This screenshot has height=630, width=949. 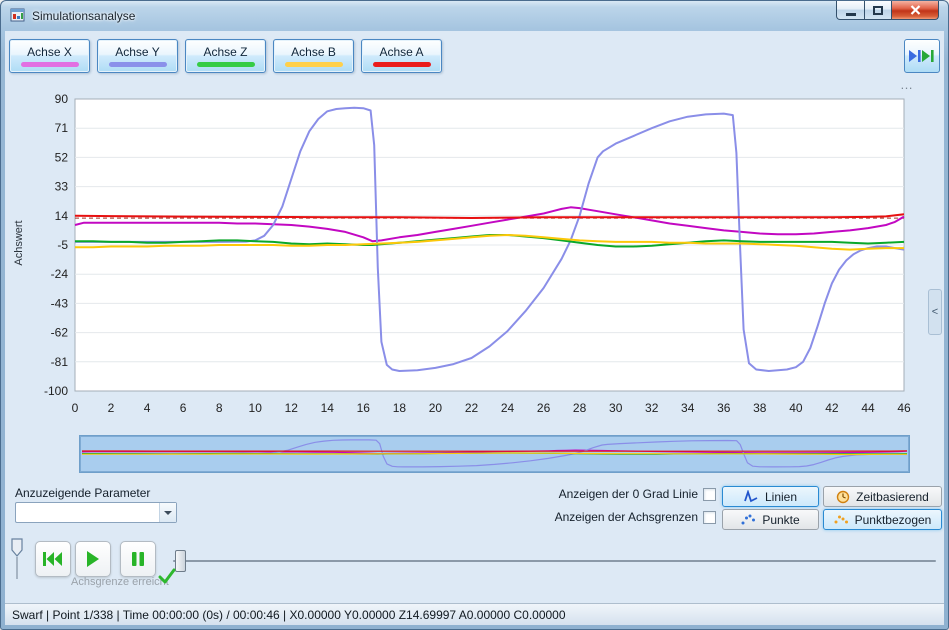 What do you see at coordinates (137, 52) in the screenshot?
I see `axis-y-label: Achse Y` at bounding box center [137, 52].